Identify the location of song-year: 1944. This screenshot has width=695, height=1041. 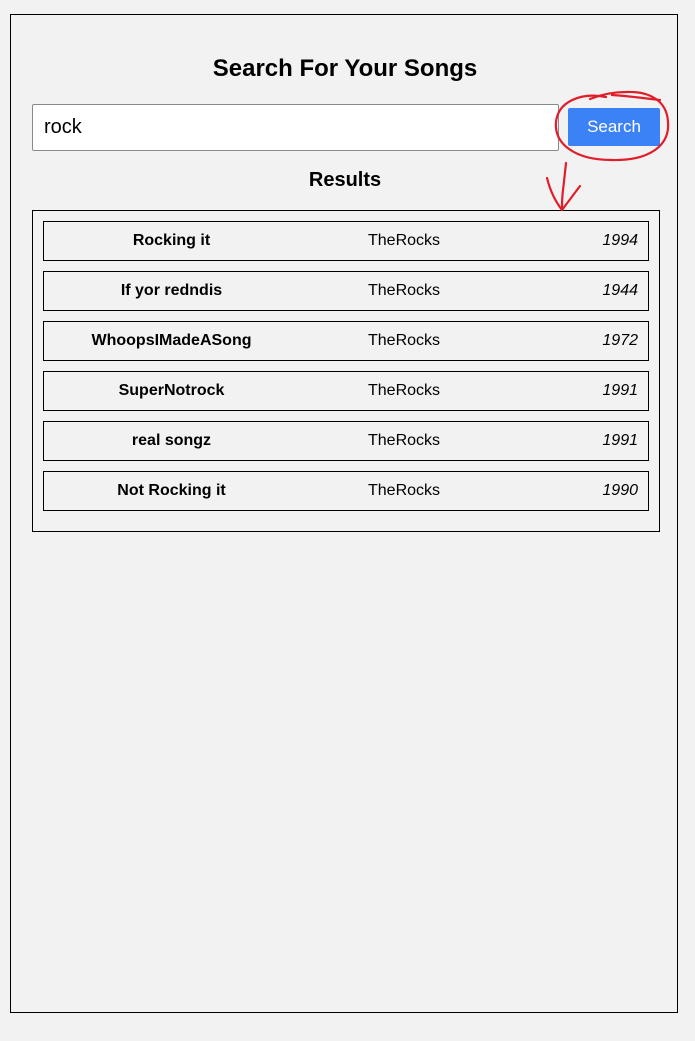
(620, 290).